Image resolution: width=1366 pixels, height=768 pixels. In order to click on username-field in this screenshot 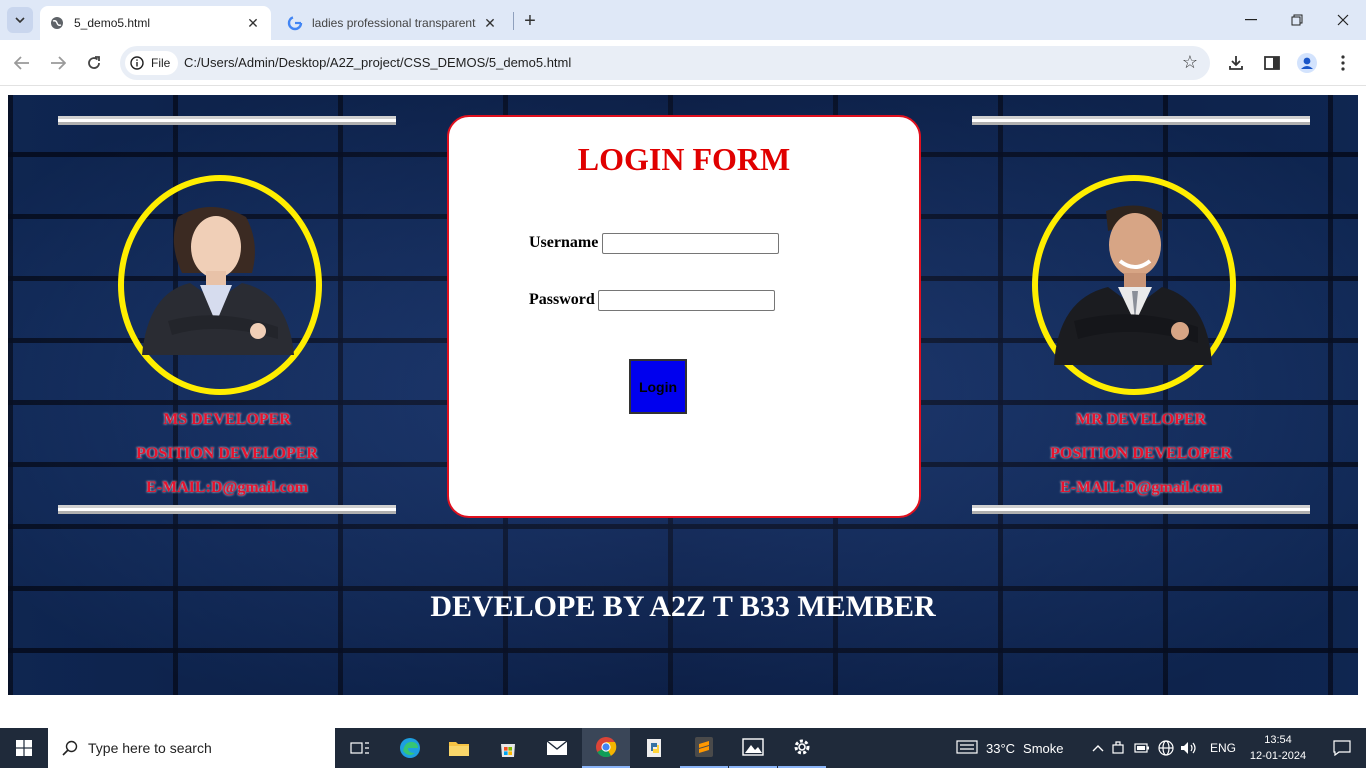, I will do `click(690, 243)`.